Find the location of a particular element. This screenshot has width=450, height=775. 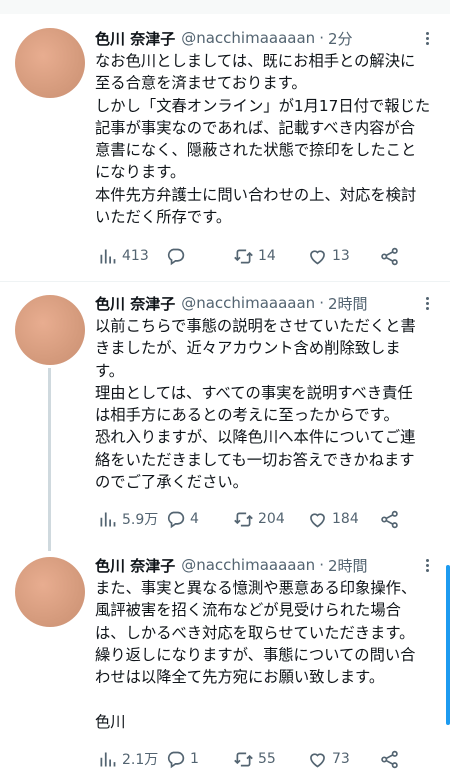

tweet-line: 恐れ入りますが、以降色川へ本件についてご連 is located at coordinates (255, 437).